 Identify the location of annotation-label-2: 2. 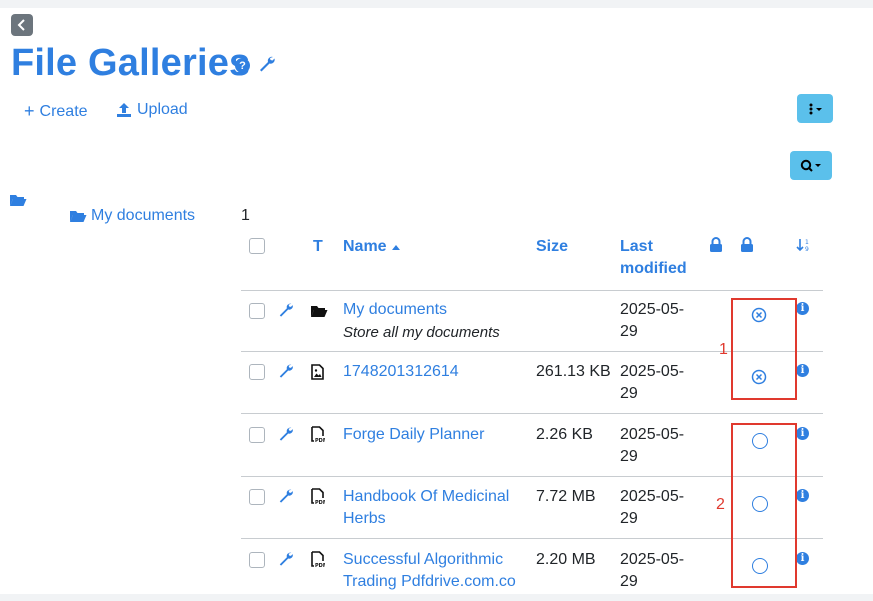
(720, 504).